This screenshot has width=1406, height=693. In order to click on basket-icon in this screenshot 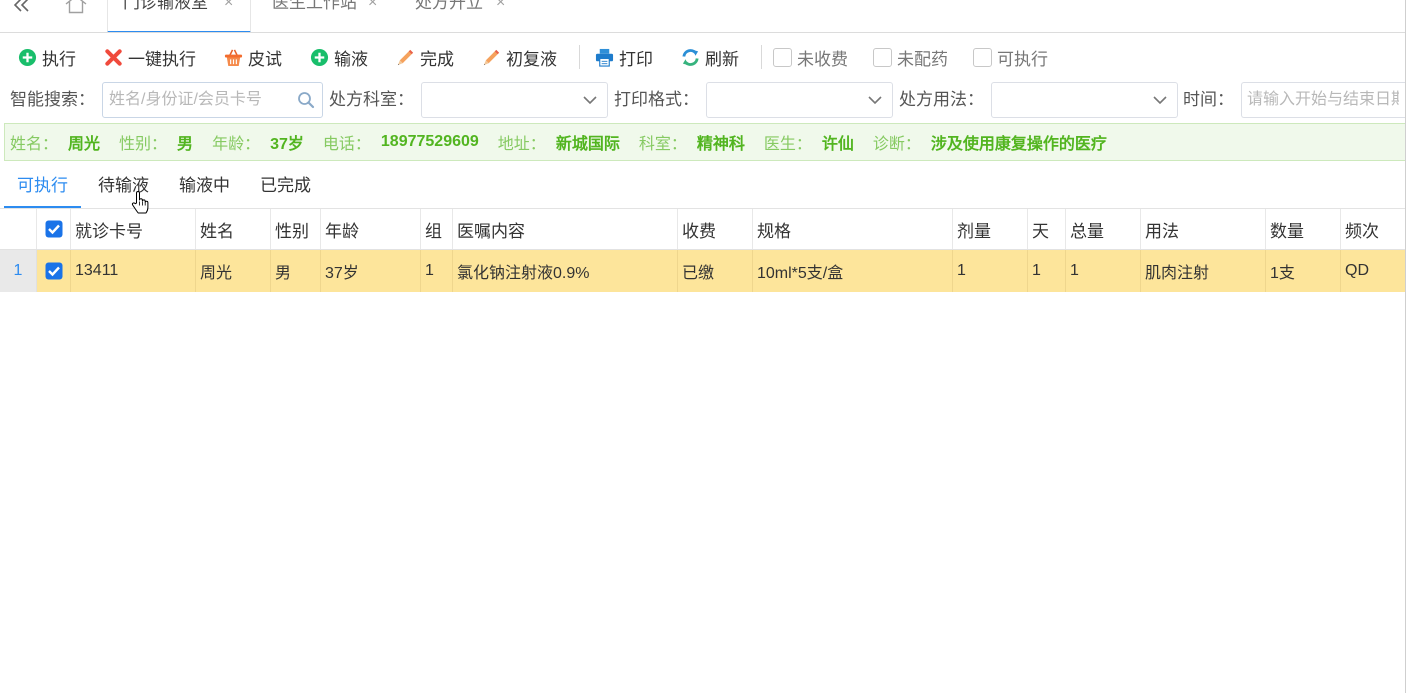, I will do `click(233, 57)`.